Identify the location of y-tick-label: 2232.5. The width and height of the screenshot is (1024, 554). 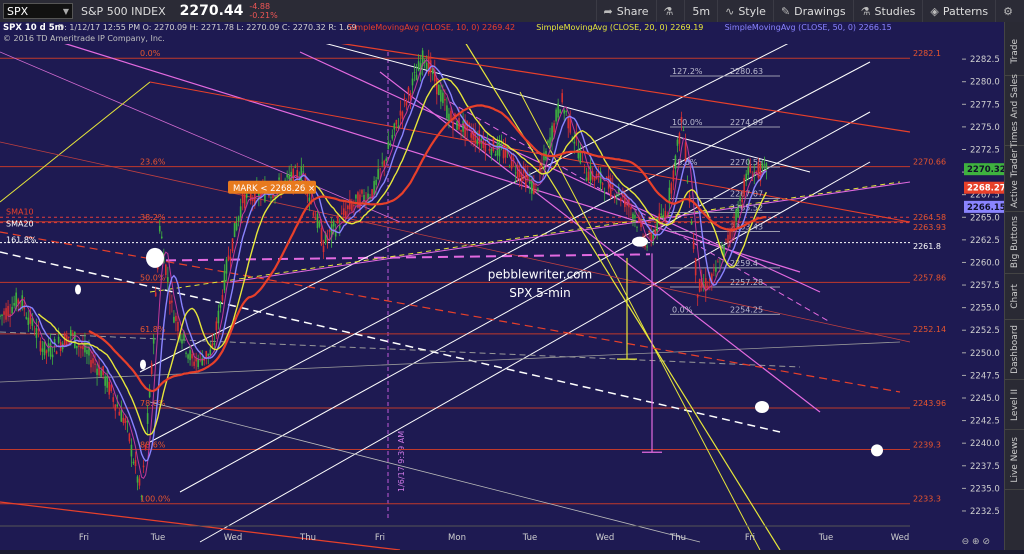
(985, 512).